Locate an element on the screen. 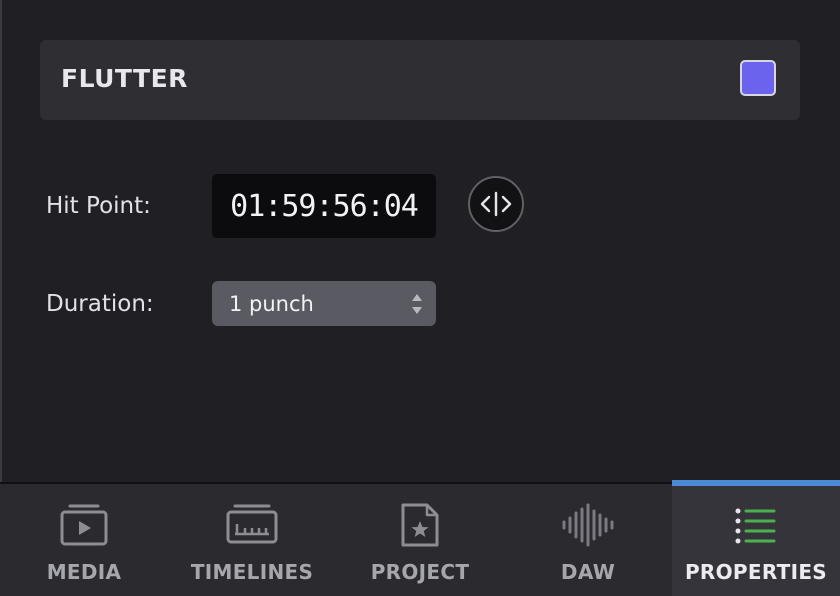 The image size is (840, 596). panel-left-border is located at coordinates (1, 241).